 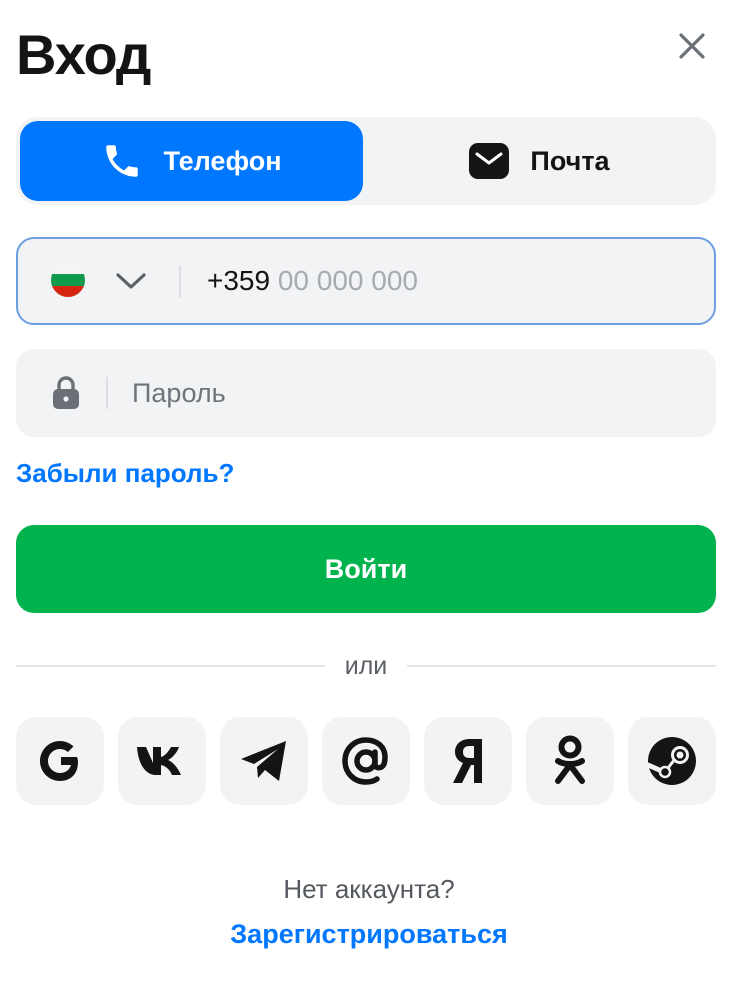 I want to click on tab-mail: Почта, so click(x=539, y=161).